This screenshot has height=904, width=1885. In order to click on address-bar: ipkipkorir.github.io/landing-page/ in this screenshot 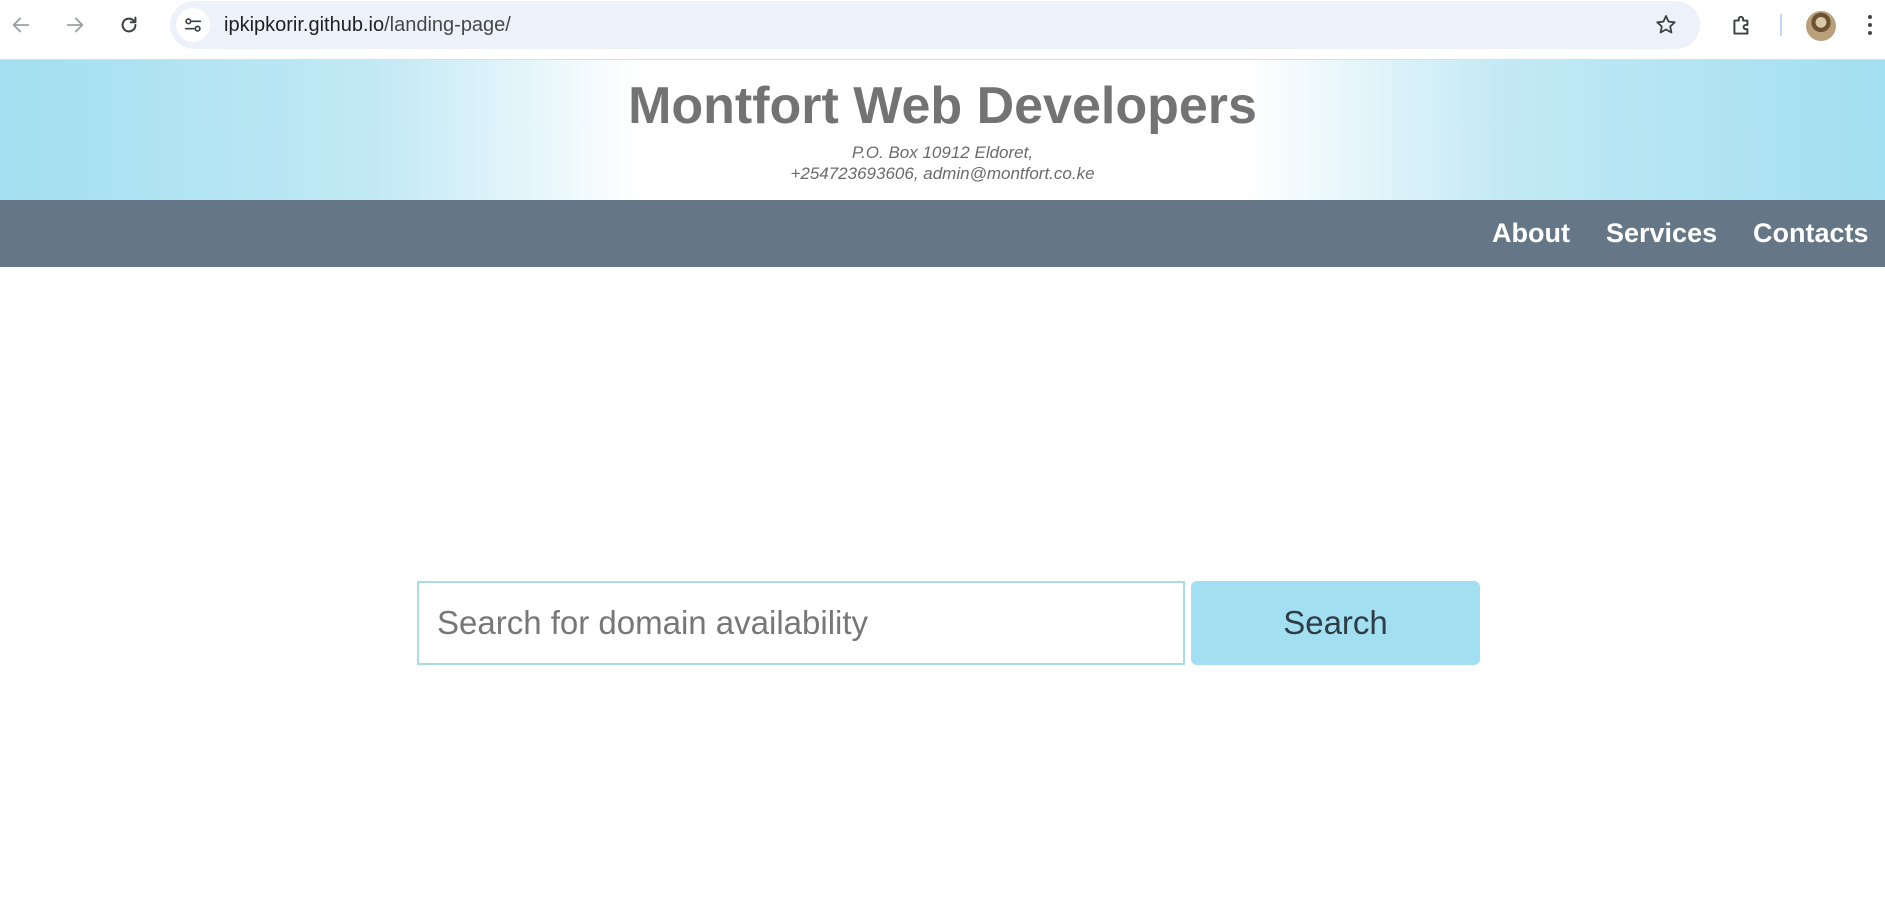, I will do `click(935, 25)`.